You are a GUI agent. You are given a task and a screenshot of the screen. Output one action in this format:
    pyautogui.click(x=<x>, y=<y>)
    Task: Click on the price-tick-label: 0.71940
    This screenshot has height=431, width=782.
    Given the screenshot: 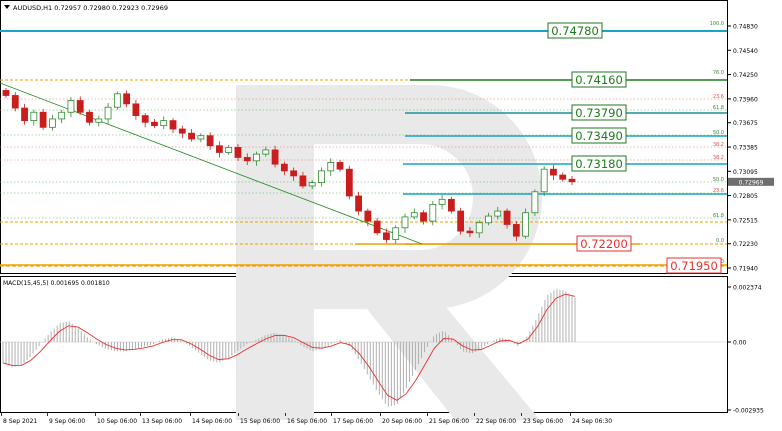 What is the action you would take?
    pyautogui.click(x=745, y=269)
    